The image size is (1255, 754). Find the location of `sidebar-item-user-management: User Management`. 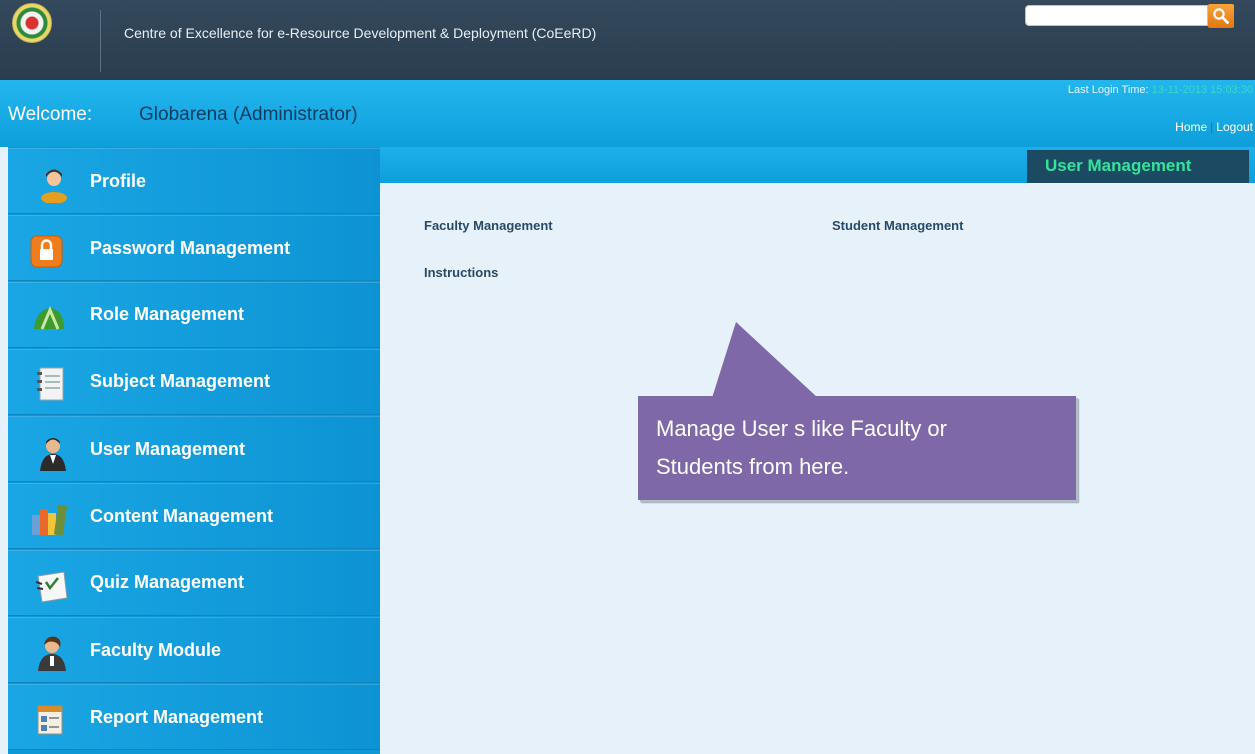

sidebar-item-user-management: User Management is located at coordinates (194, 449).